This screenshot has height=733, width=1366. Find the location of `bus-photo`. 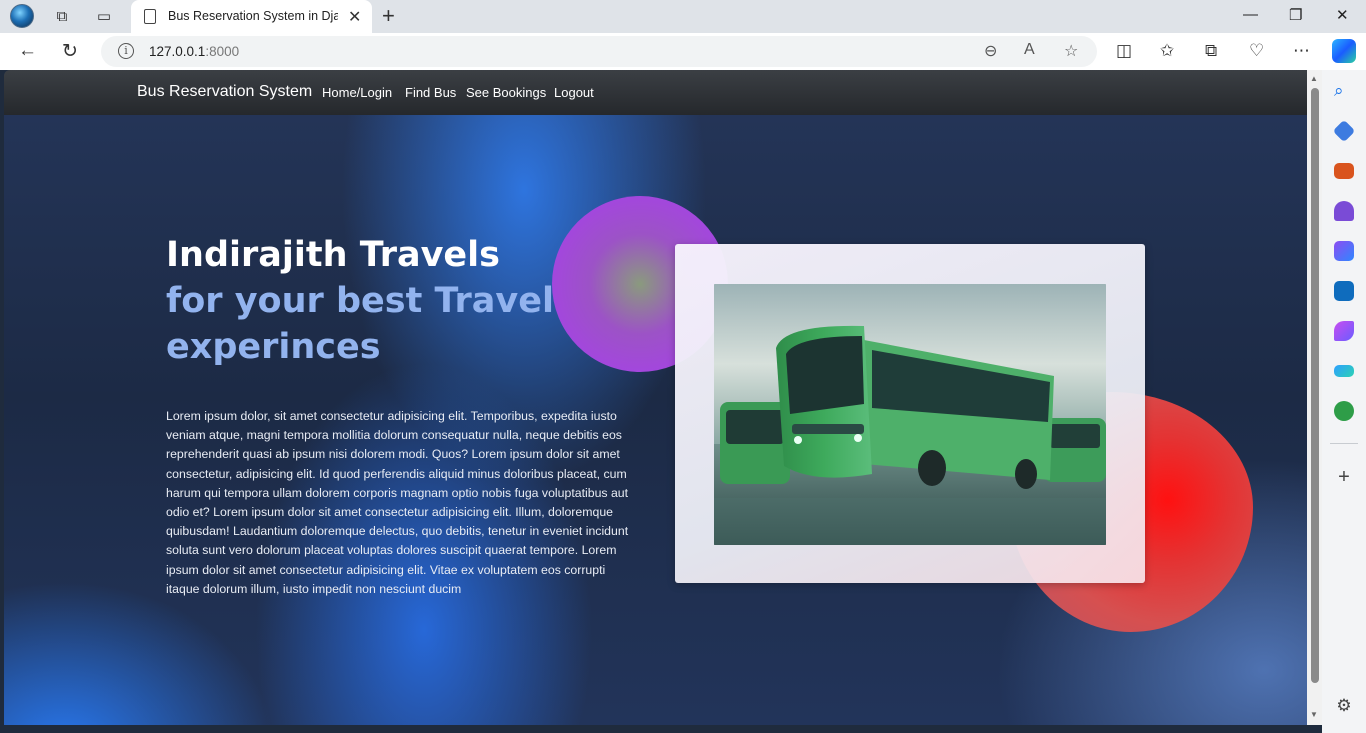

bus-photo is located at coordinates (910, 414).